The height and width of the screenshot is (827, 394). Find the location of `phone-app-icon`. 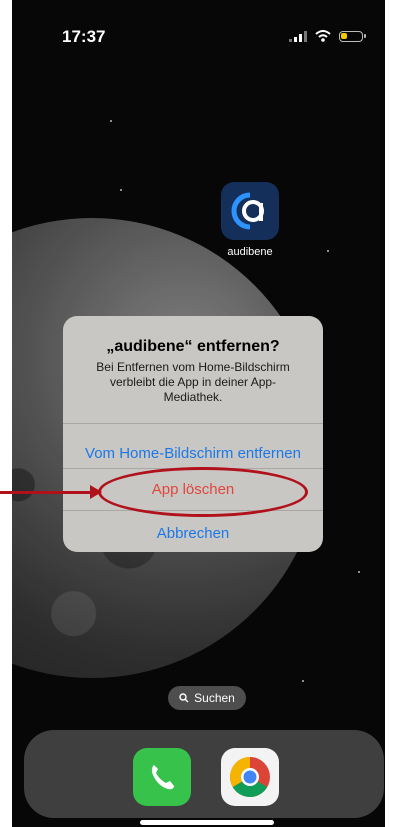

phone-app-icon is located at coordinates (162, 777).